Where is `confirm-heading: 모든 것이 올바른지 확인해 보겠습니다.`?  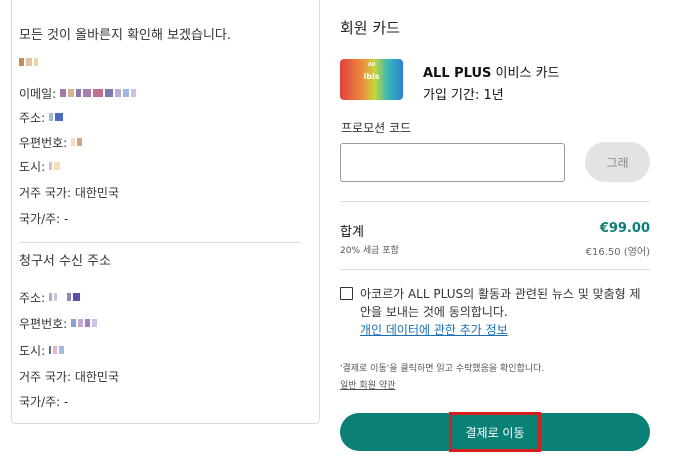 confirm-heading: 모든 것이 올바른지 확인해 보겠습니다. is located at coordinates (125, 35).